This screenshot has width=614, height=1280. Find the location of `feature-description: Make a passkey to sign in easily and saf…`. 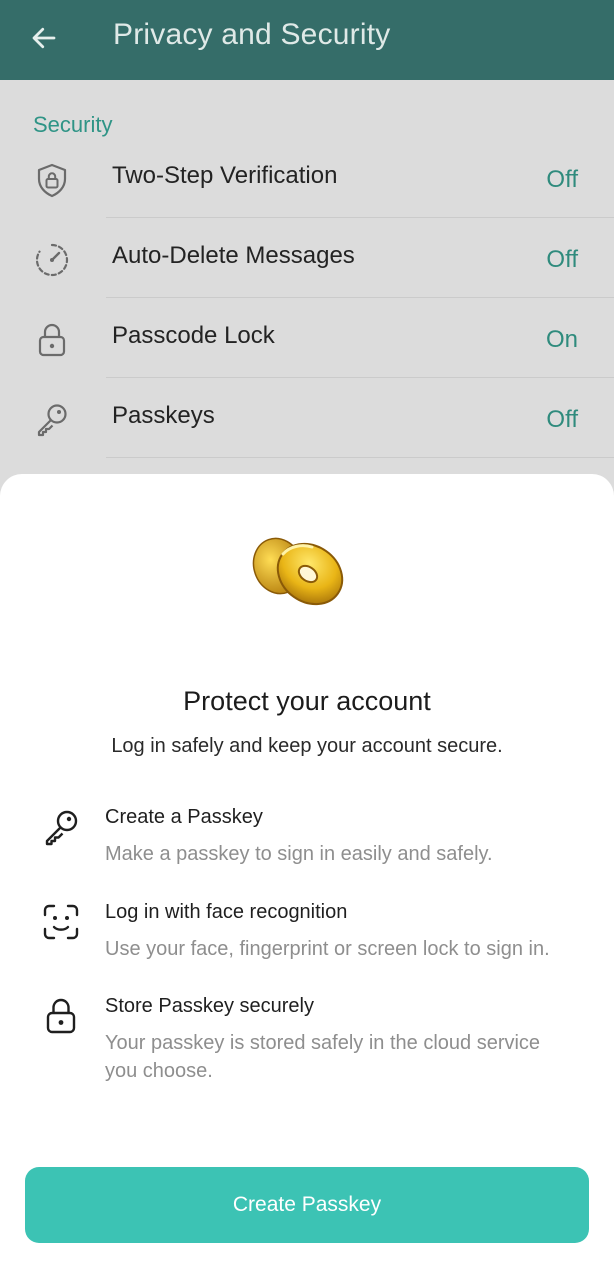

feature-description: Make a passkey to sign in easily and saf… is located at coordinates (299, 854).